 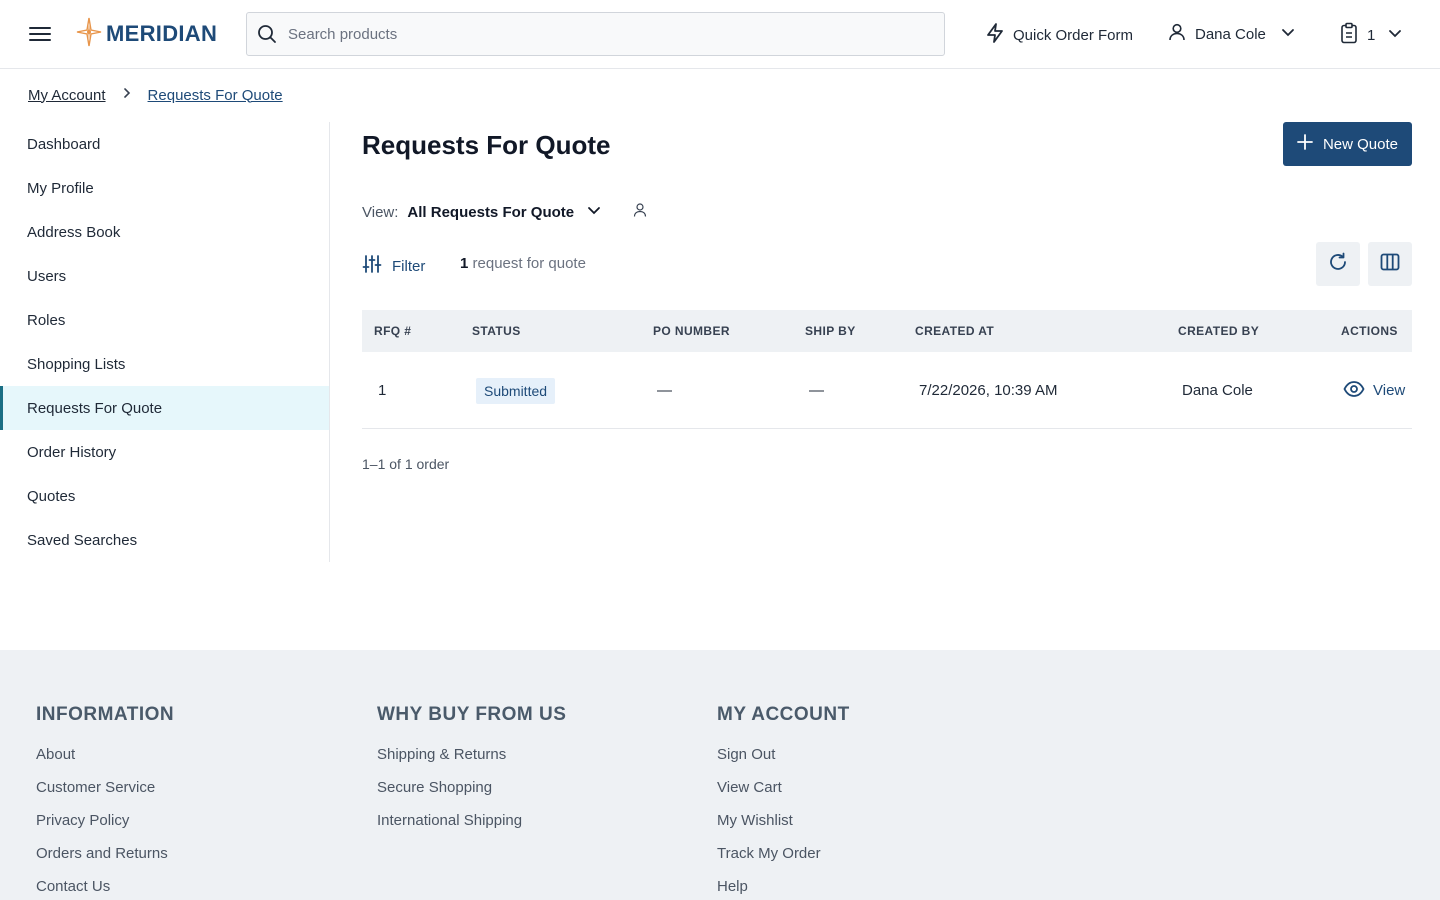 I want to click on plus-icon, so click(x=1305, y=144).